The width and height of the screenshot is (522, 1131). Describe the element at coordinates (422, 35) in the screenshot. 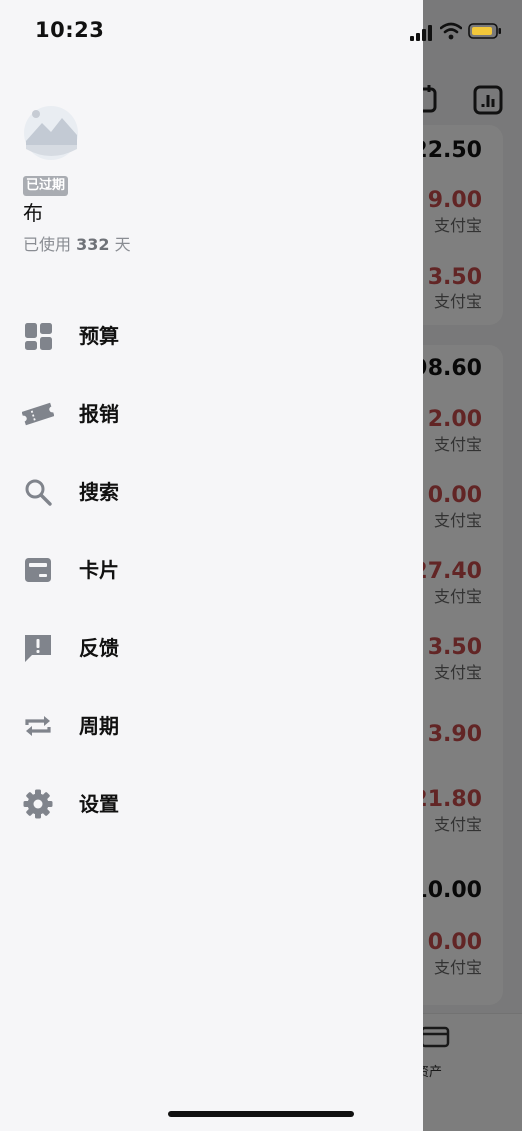

I see `cellular-signal-icon` at that location.